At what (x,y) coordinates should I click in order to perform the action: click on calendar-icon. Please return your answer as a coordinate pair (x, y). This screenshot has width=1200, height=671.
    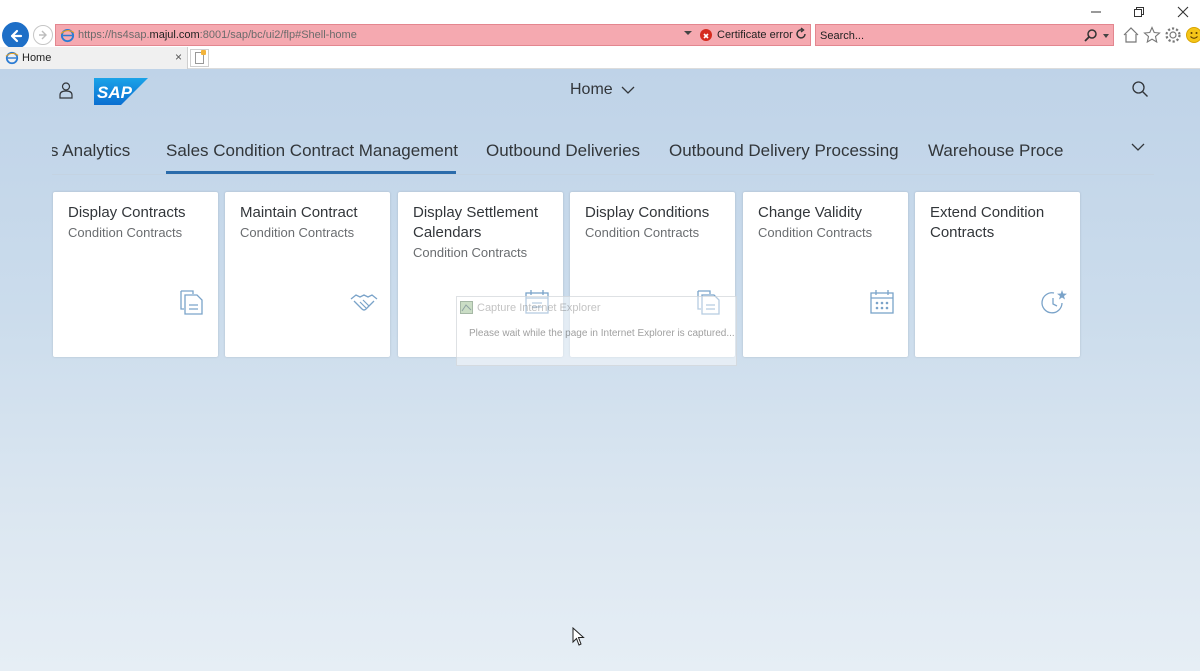
    Looking at the image, I should click on (882, 302).